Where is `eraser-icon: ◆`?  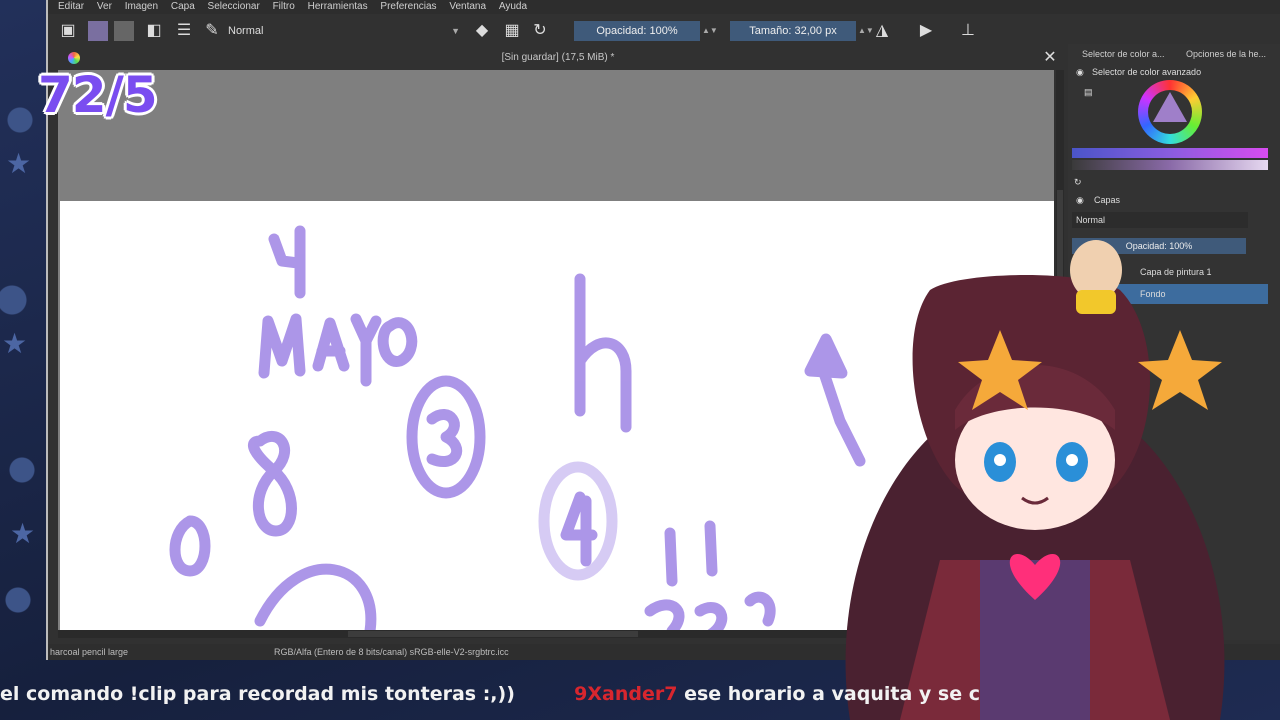
eraser-icon: ◆ is located at coordinates (482, 31).